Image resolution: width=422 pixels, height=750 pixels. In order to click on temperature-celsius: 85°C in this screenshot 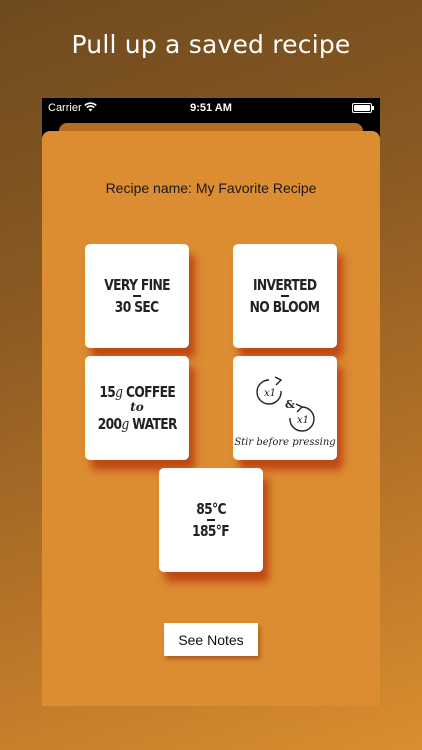, I will do `click(211, 508)`.